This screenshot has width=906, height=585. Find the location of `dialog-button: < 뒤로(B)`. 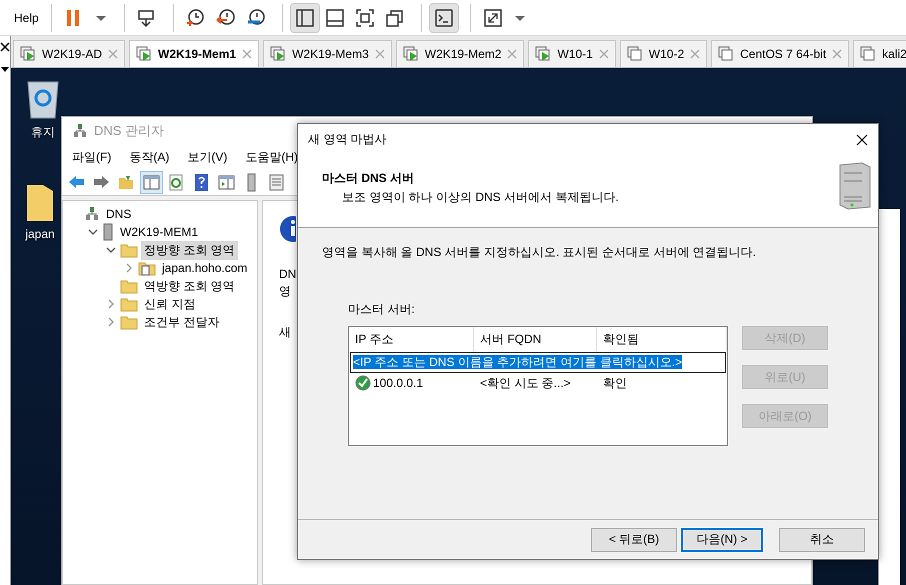

dialog-button: < 뒤로(B) is located at coordinates (634, 540).